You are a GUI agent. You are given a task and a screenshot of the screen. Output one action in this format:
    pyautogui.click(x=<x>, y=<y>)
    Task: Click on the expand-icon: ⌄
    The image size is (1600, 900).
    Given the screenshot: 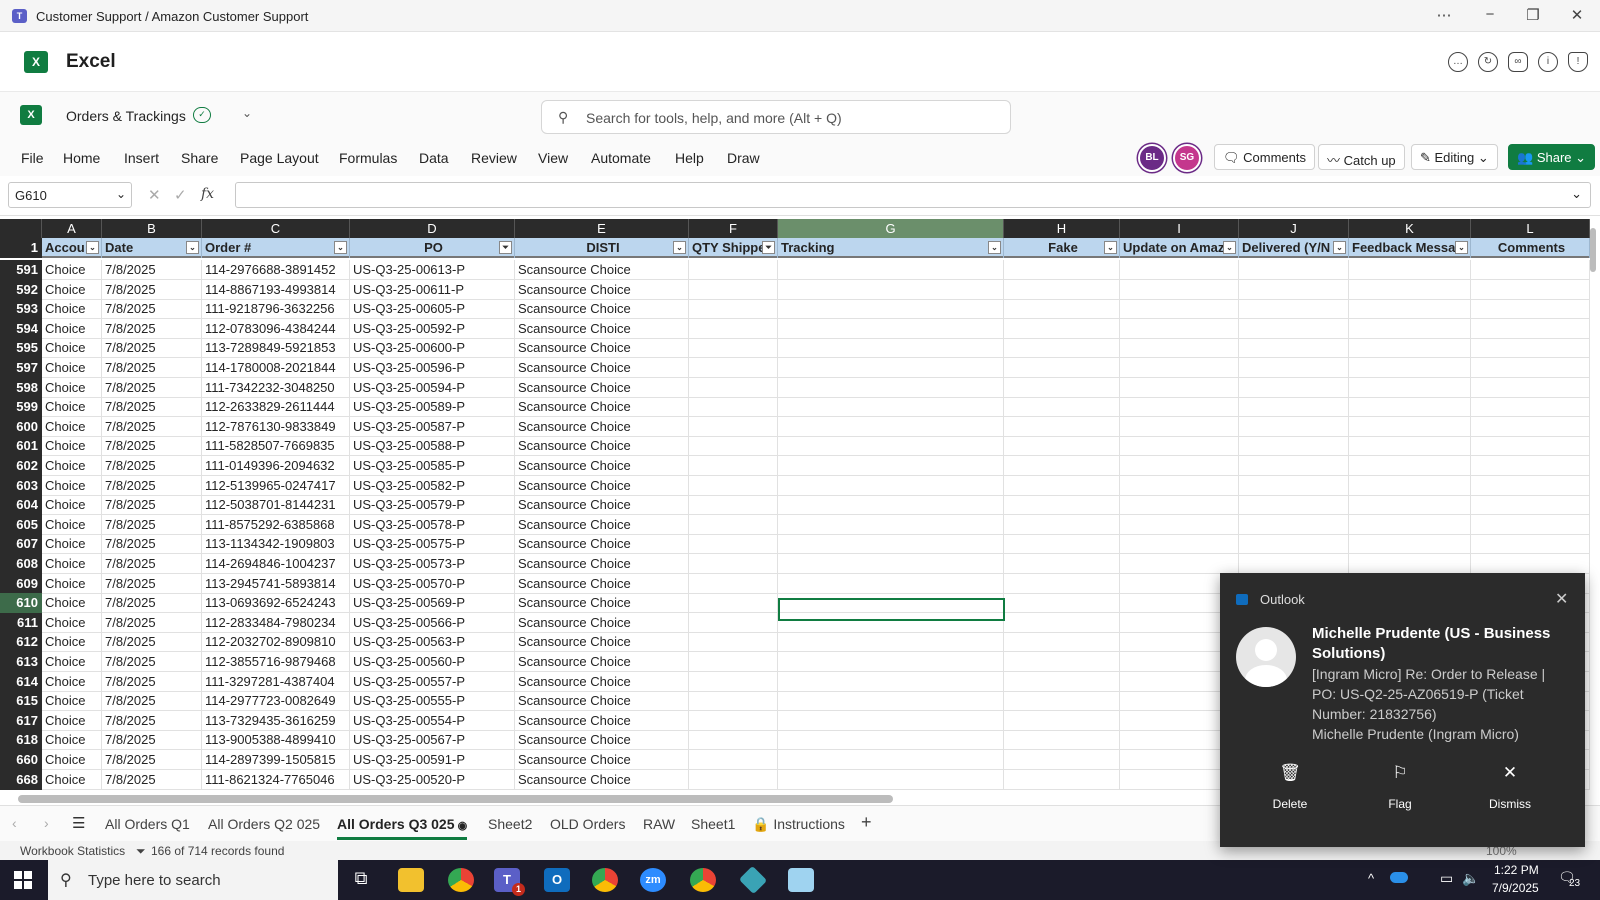 What is the action you would take?
    pyautogui.click(x=1576, y=194)
    